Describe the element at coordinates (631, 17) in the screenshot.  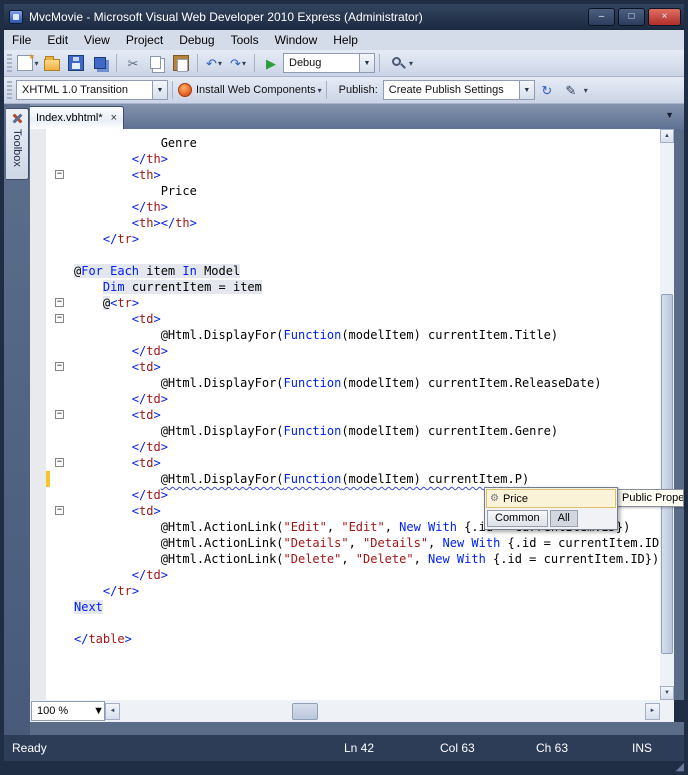
I see `maximize-button: □` at that location.